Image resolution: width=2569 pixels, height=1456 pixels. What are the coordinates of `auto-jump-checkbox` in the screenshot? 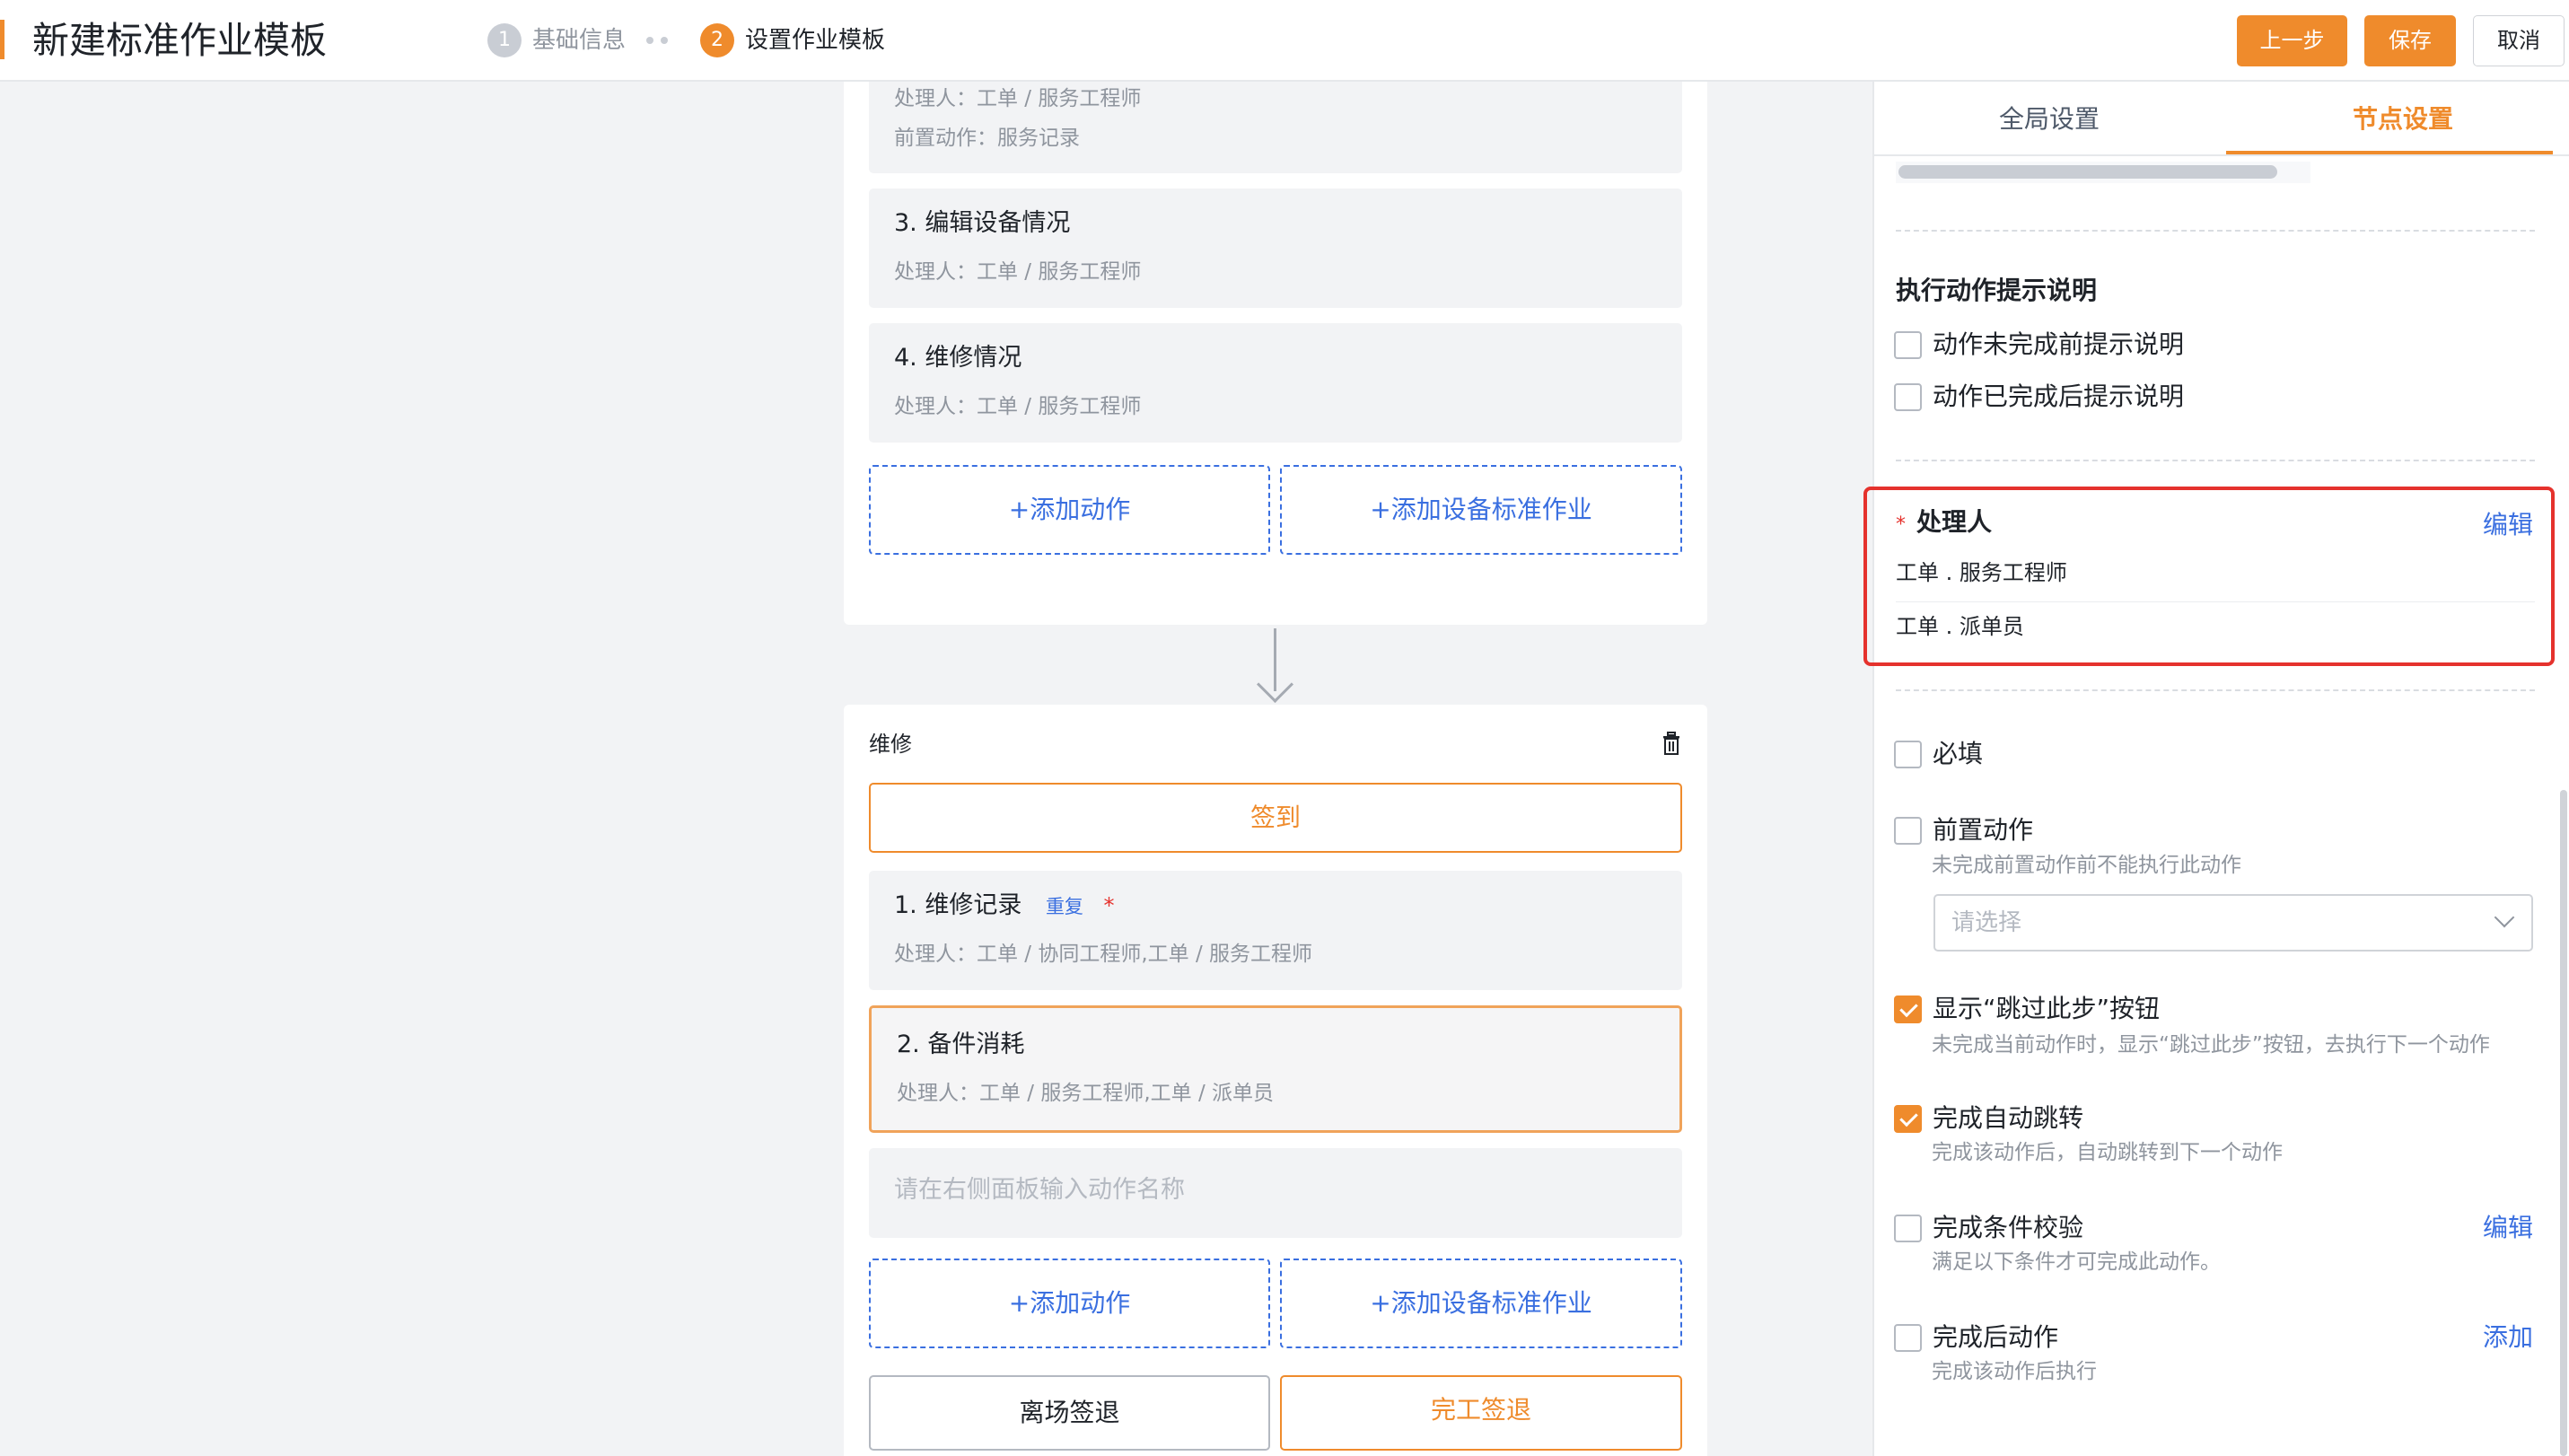 It's located at (1908, 1119).